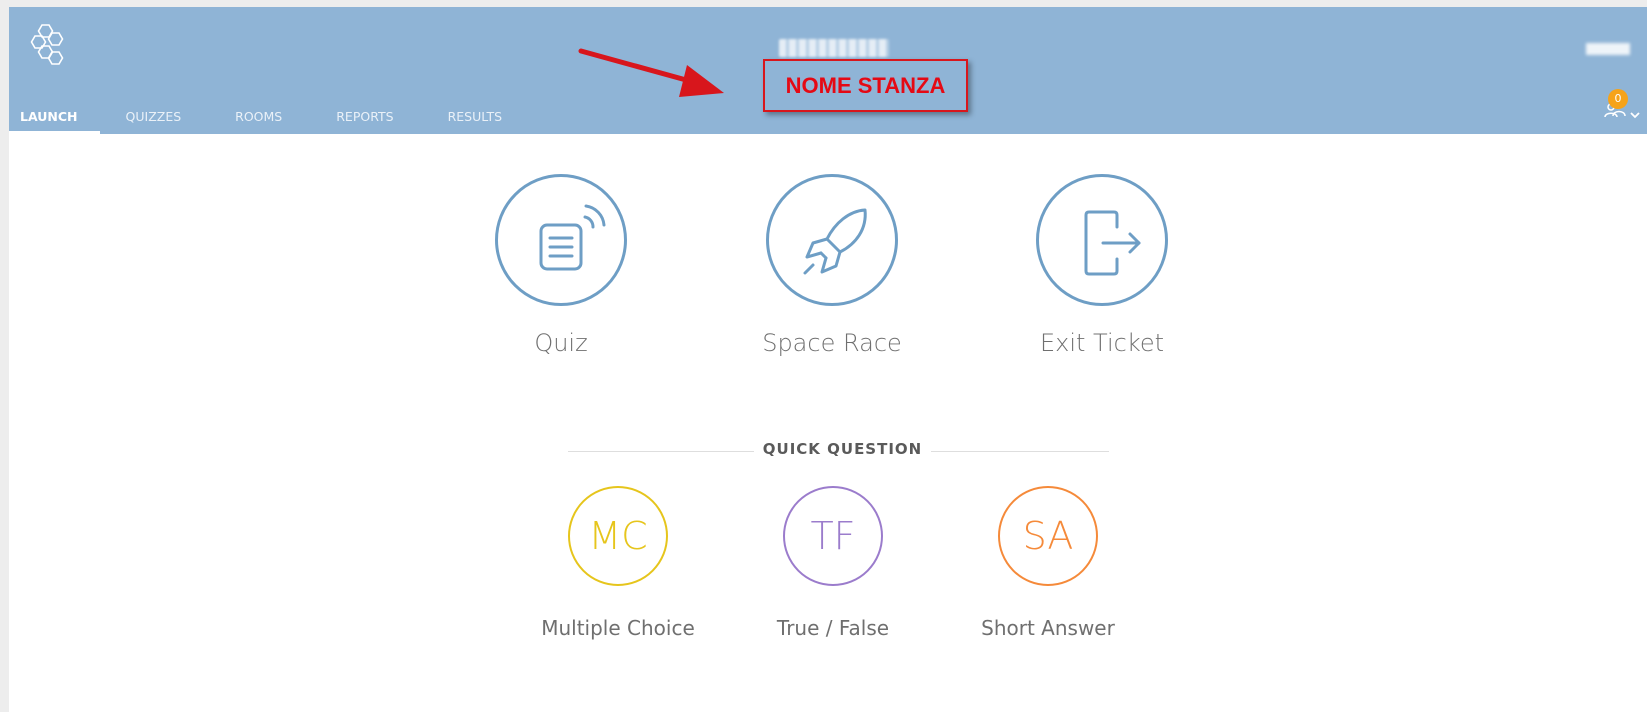  Describe the element at coordinates (1608, 49) in the screenshot. I see `user-menu-redacted` at that location.